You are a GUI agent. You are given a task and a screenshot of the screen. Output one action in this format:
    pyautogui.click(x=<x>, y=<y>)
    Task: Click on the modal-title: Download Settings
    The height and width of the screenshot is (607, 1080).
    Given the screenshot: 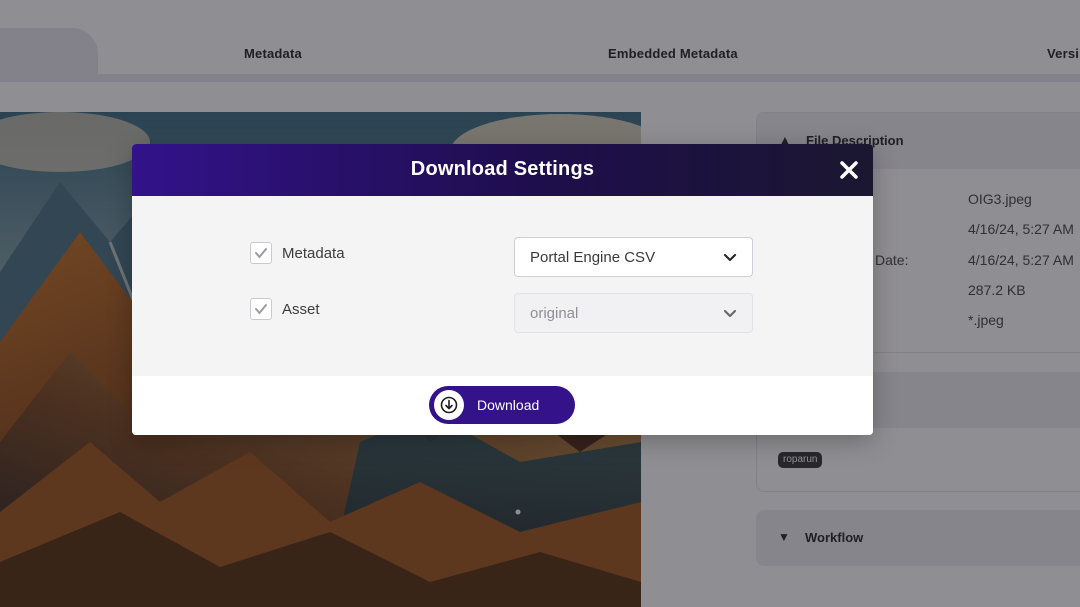 What is the action you would take?
    pyautogui.click(x=502, y=169)
    